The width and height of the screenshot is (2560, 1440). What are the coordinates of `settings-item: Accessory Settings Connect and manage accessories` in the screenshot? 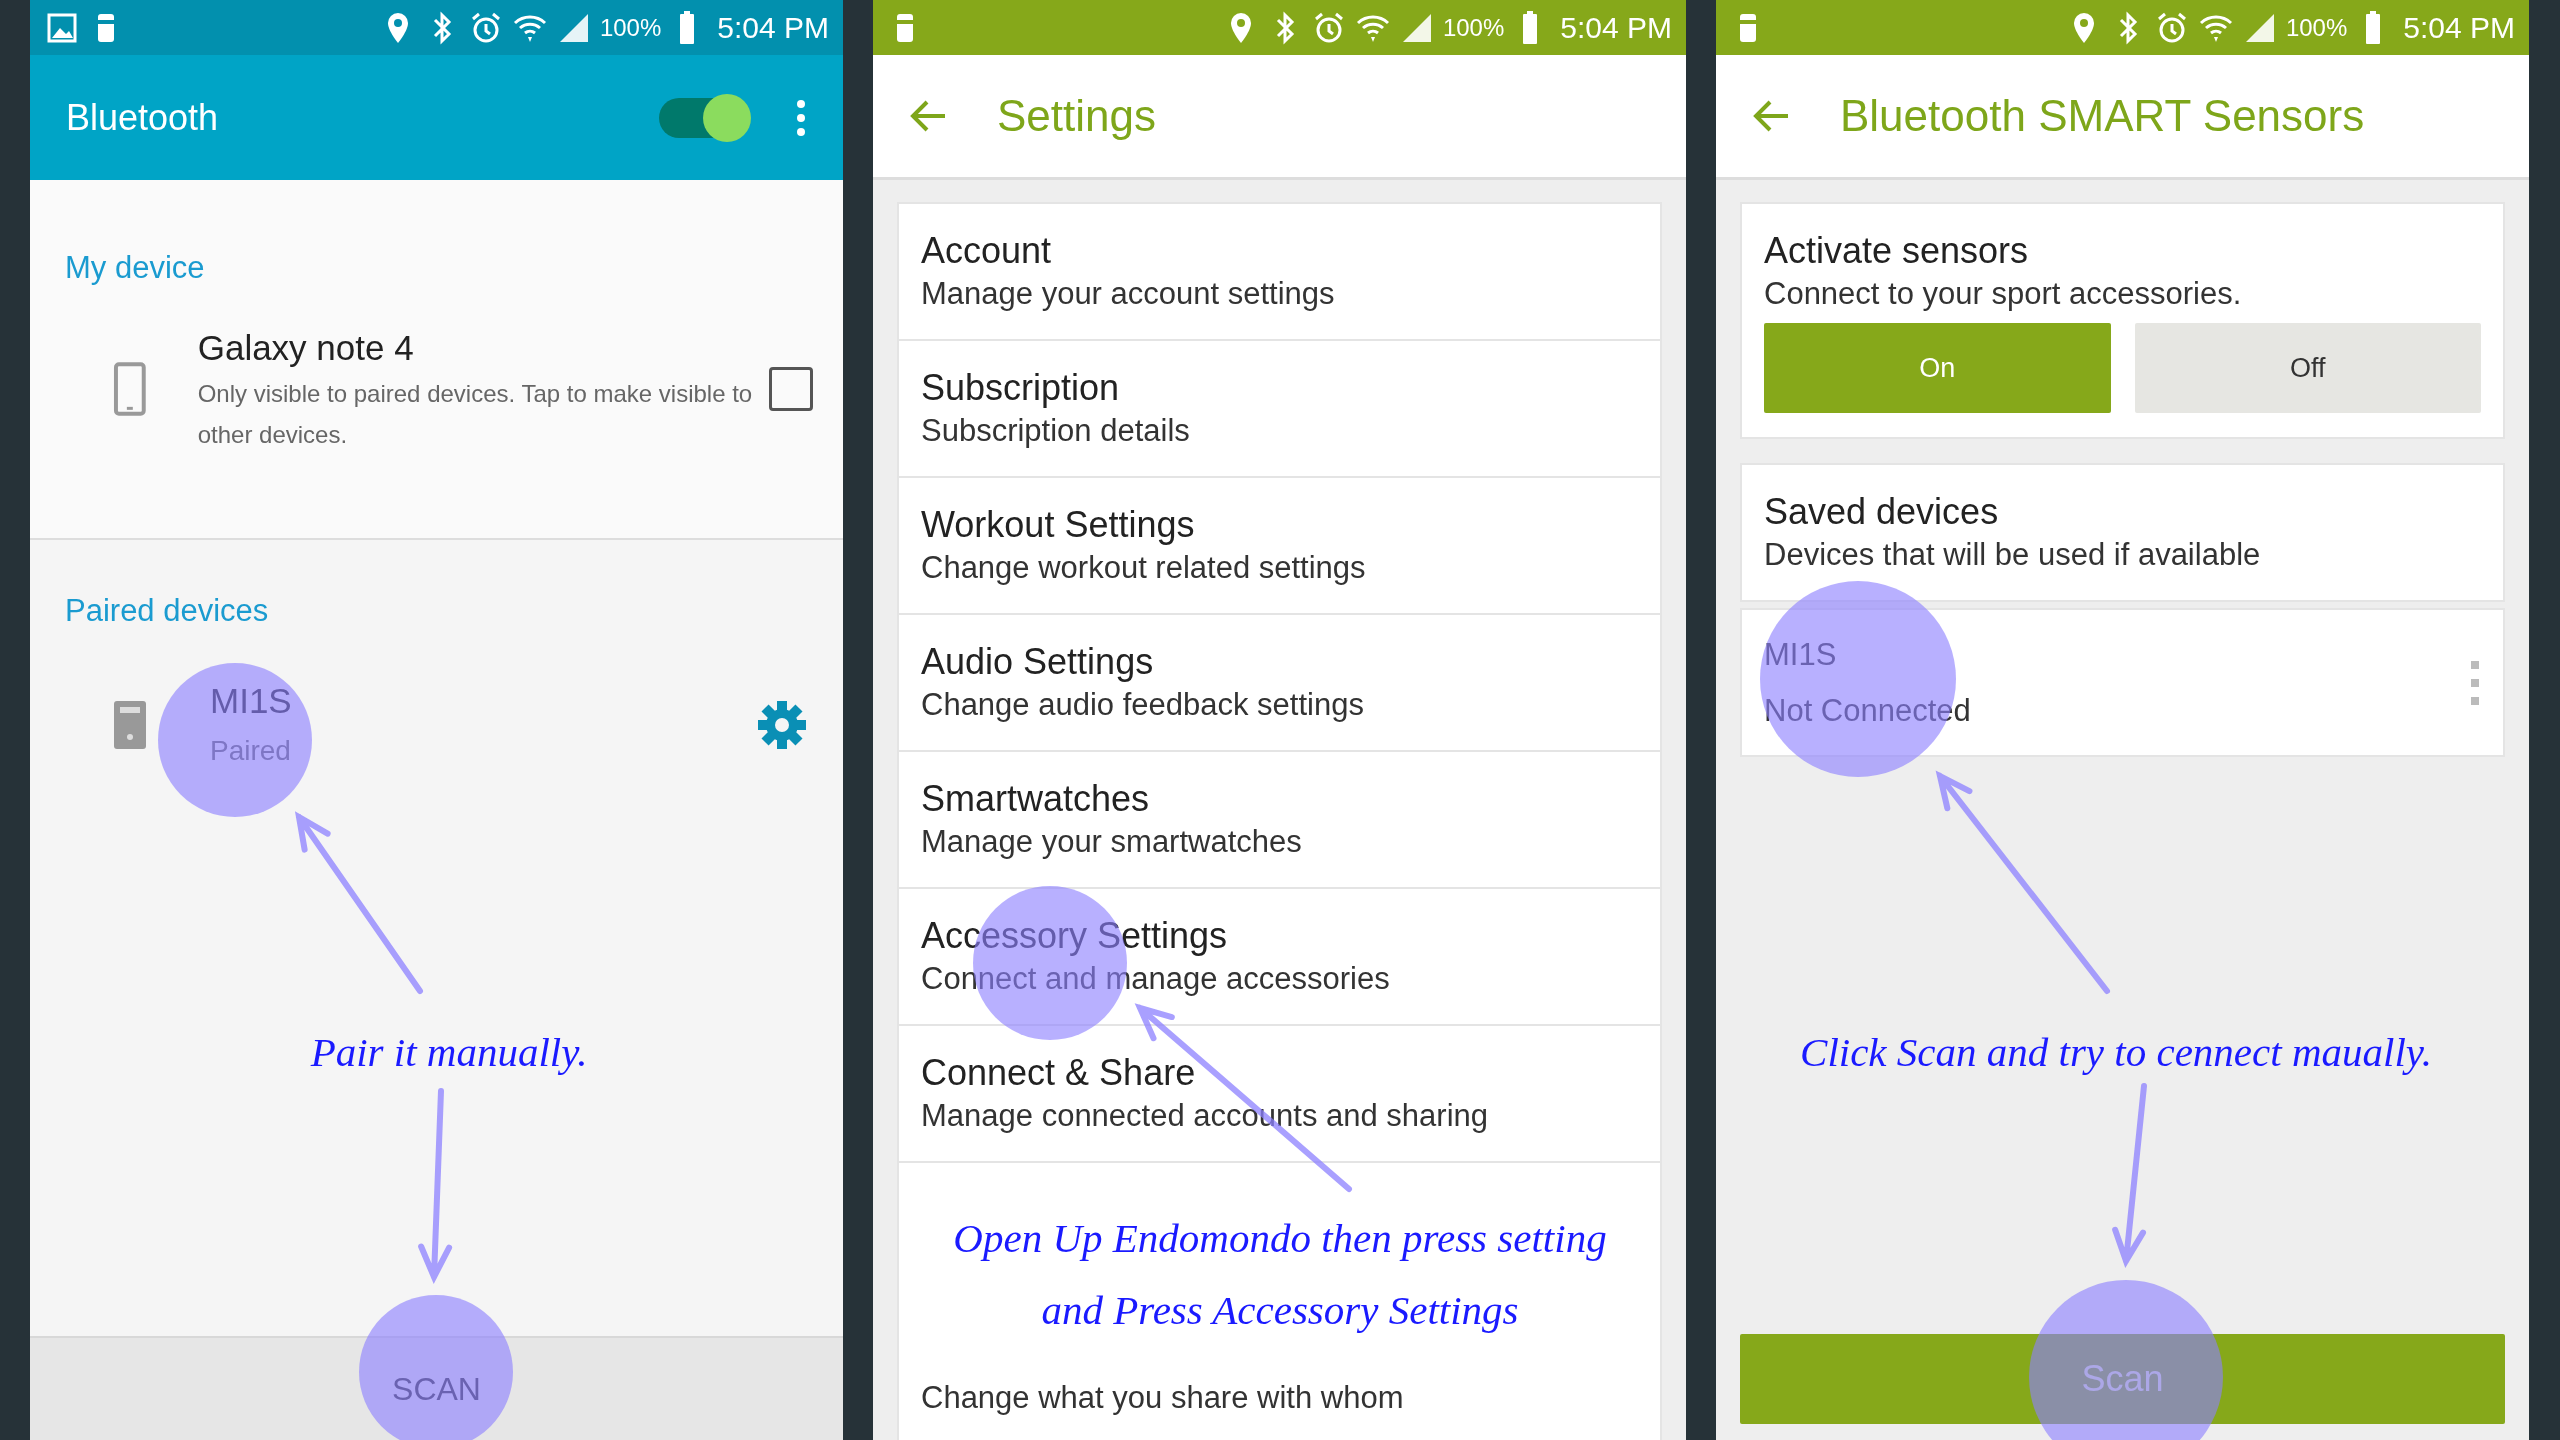 It's located at (1279, 957).